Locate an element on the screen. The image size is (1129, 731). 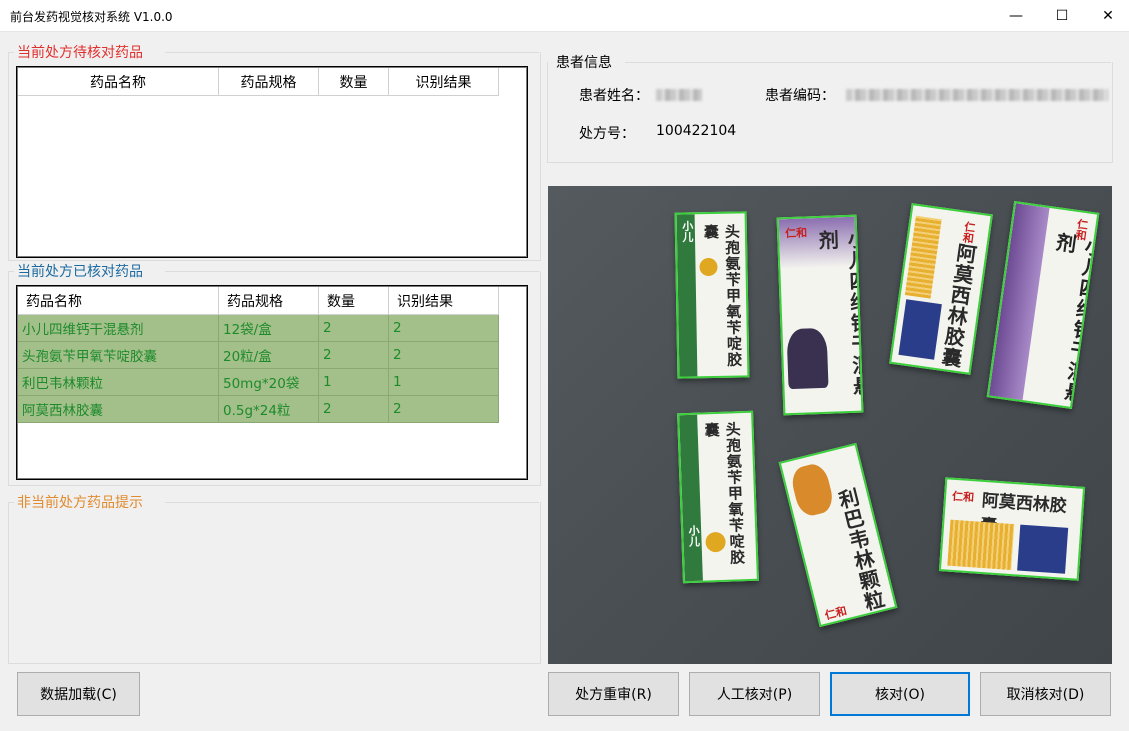
row-name: 头孢氨苄甲氧苄啶胶囊 is located at coordinates (118, 355).